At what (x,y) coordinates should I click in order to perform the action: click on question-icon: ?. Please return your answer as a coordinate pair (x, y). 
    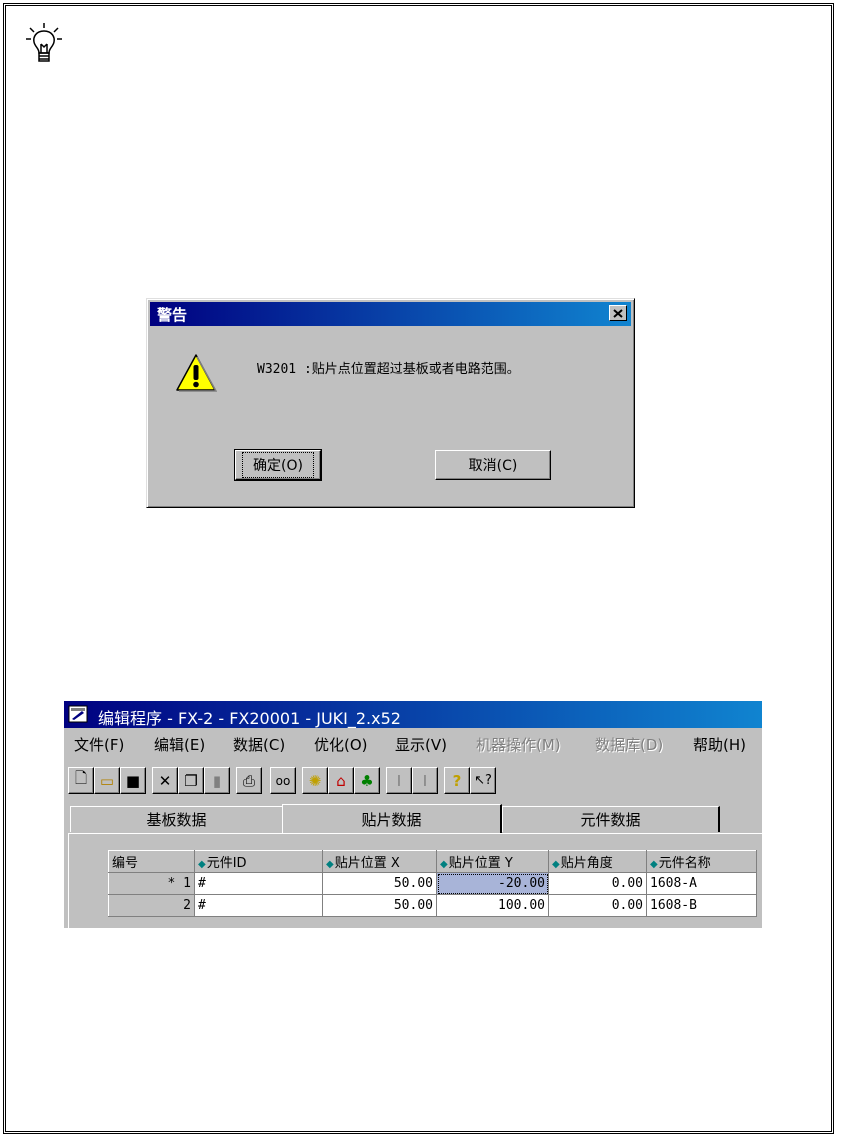
    Looking at the image, I should click on (457, 780).